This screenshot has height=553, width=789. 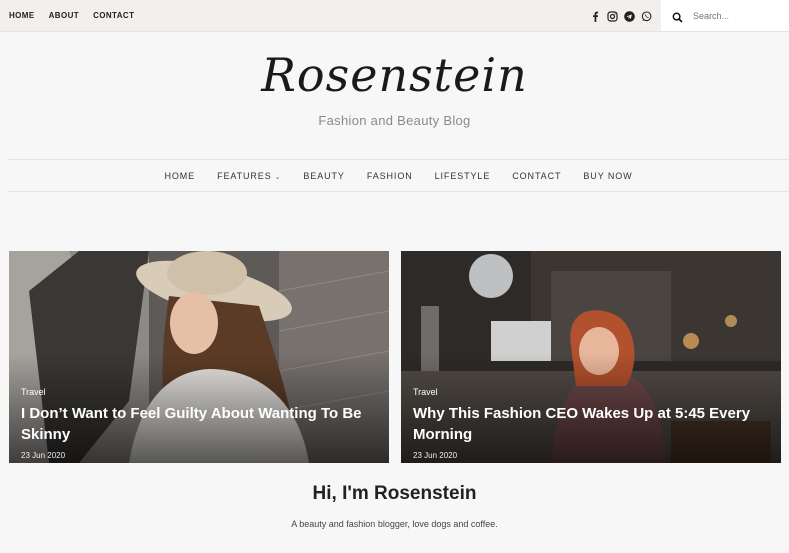 What do you see at coordinates (629, 15) in the screenshot?
I see `telegram-icon` at bounding box center [629, 15].